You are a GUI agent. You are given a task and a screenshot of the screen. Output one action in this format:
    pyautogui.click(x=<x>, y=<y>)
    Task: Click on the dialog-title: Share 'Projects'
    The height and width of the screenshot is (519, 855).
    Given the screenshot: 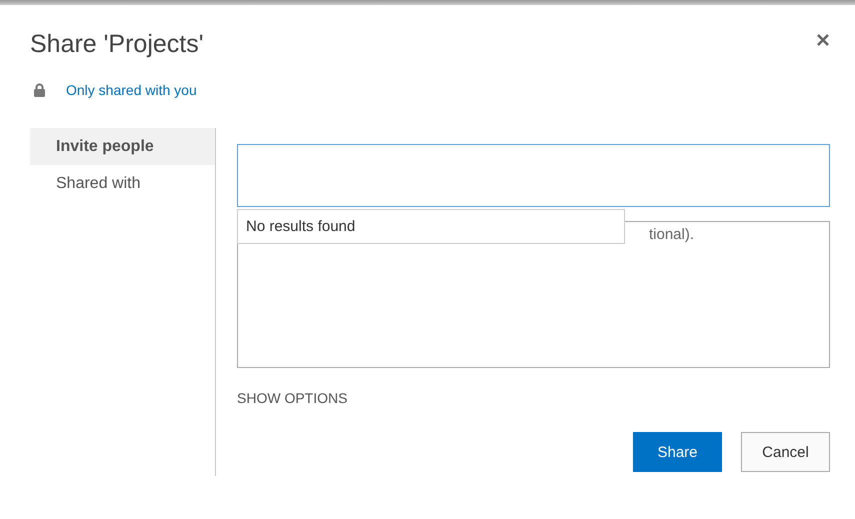 What is the action you would take?
    pyautogui.click(x=117, y=44)
    